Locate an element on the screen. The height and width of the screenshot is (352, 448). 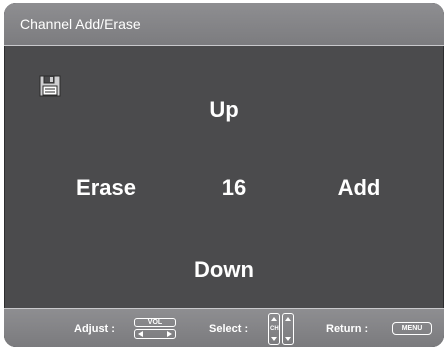
ch-key-label: CH is located at coordinates (274, 329).